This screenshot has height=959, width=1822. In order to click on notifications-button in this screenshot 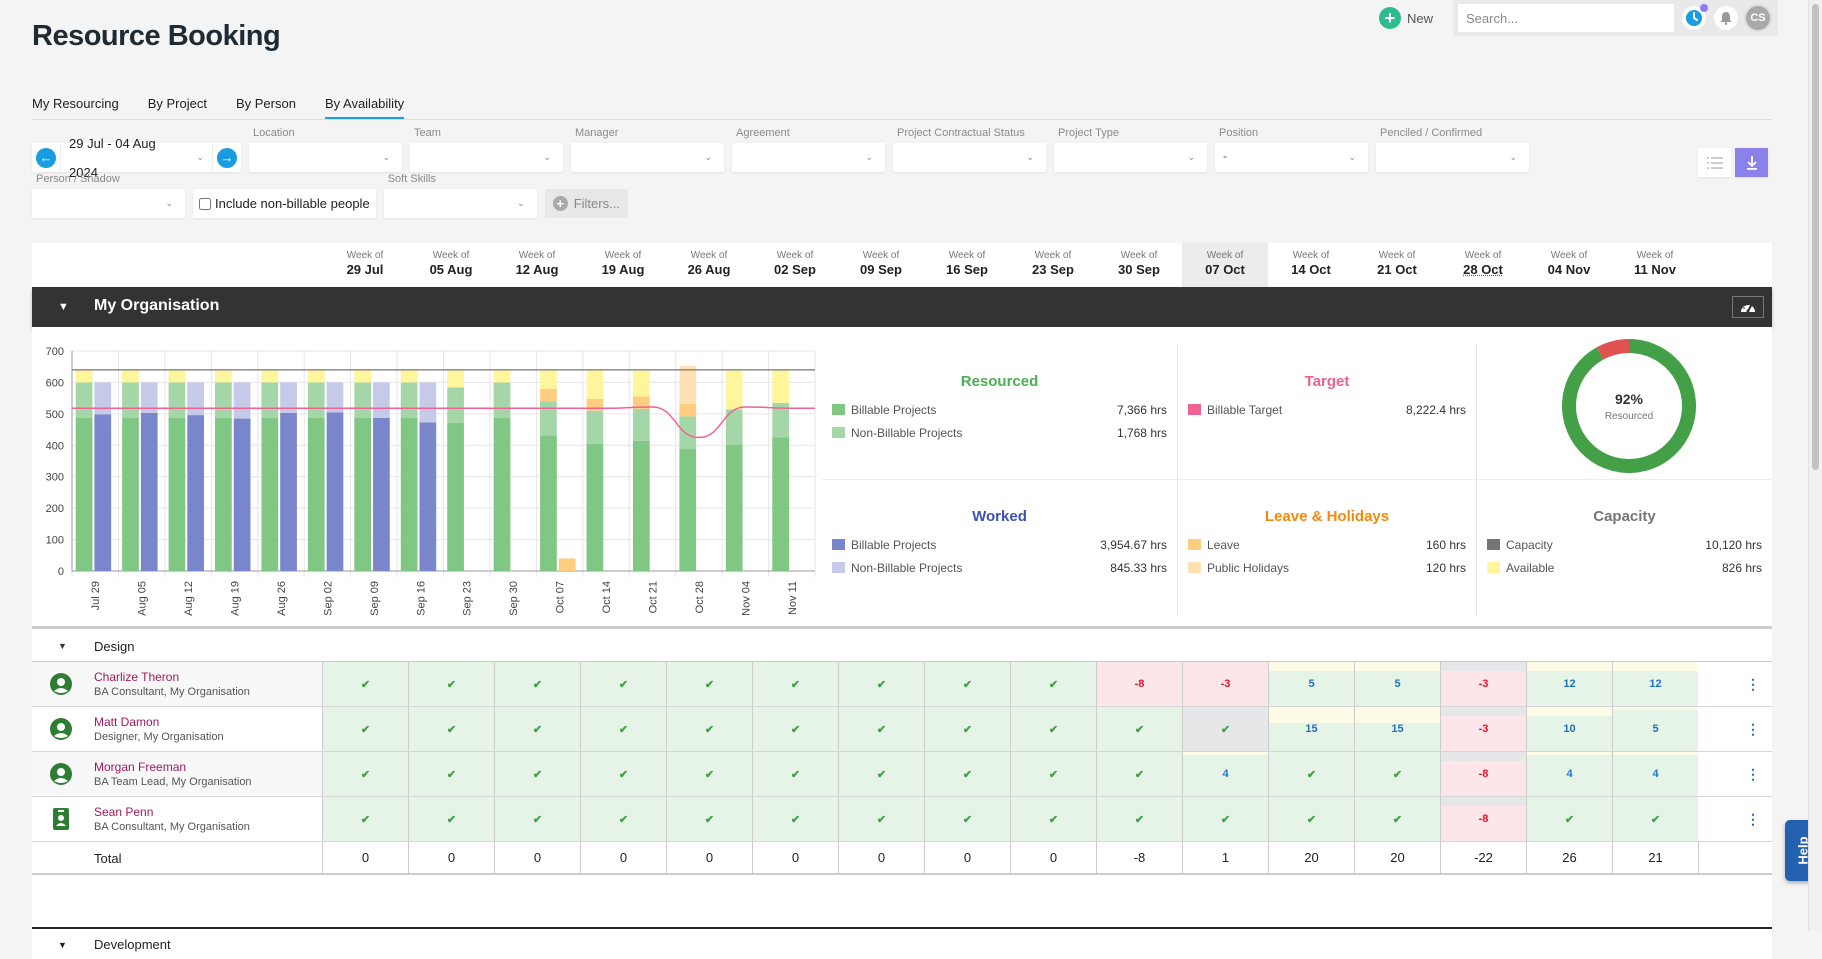, I will do `click(1726, 18)`.